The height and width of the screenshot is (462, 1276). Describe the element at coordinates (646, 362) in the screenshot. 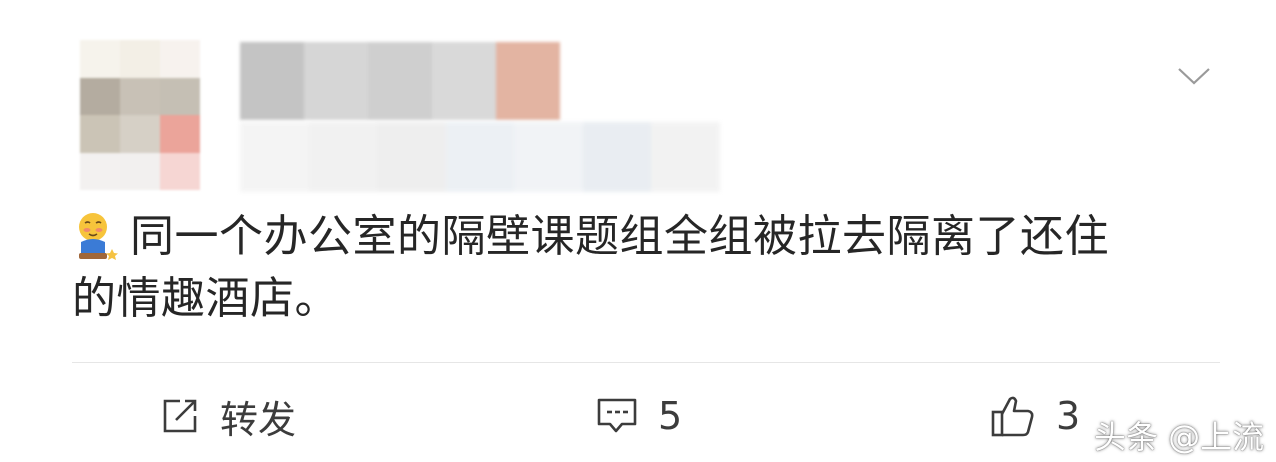

I see `divider` at that location.